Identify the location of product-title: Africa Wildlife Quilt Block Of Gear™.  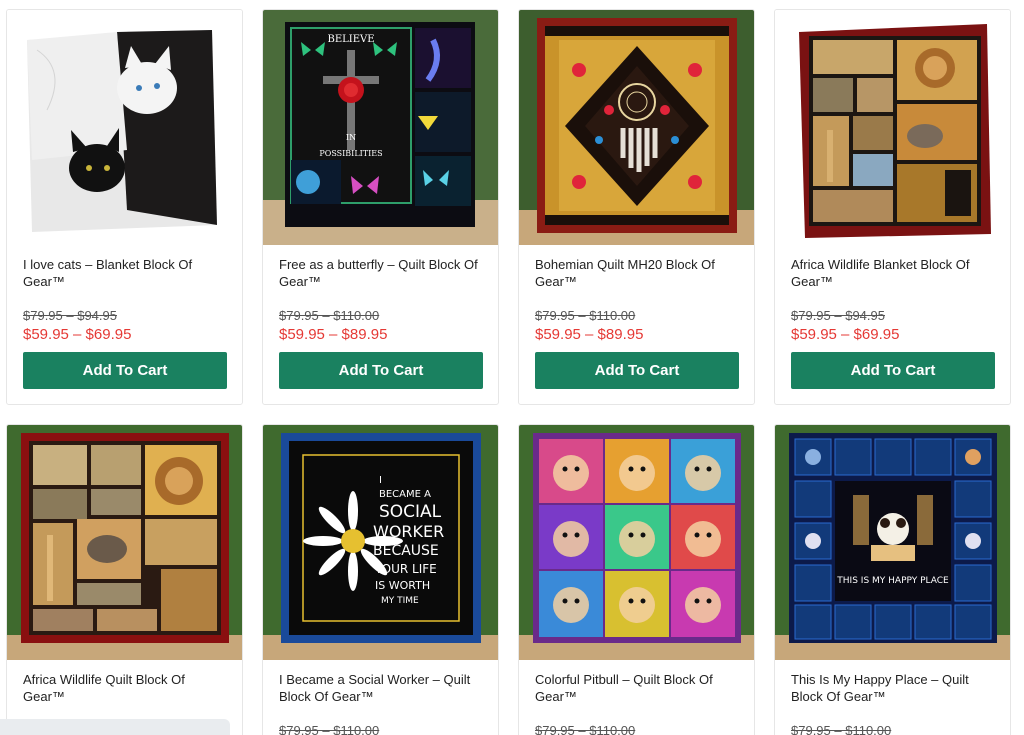
(125, 688).